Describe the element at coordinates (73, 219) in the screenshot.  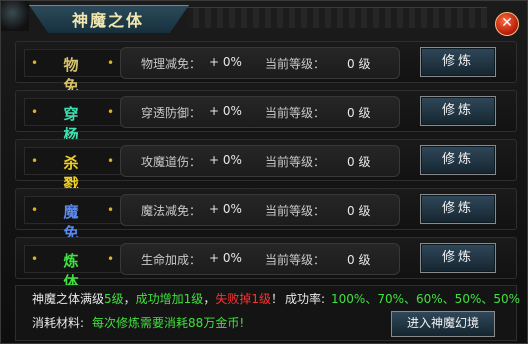
I see `attribute-name-box: • 魔 免 •` at that location.